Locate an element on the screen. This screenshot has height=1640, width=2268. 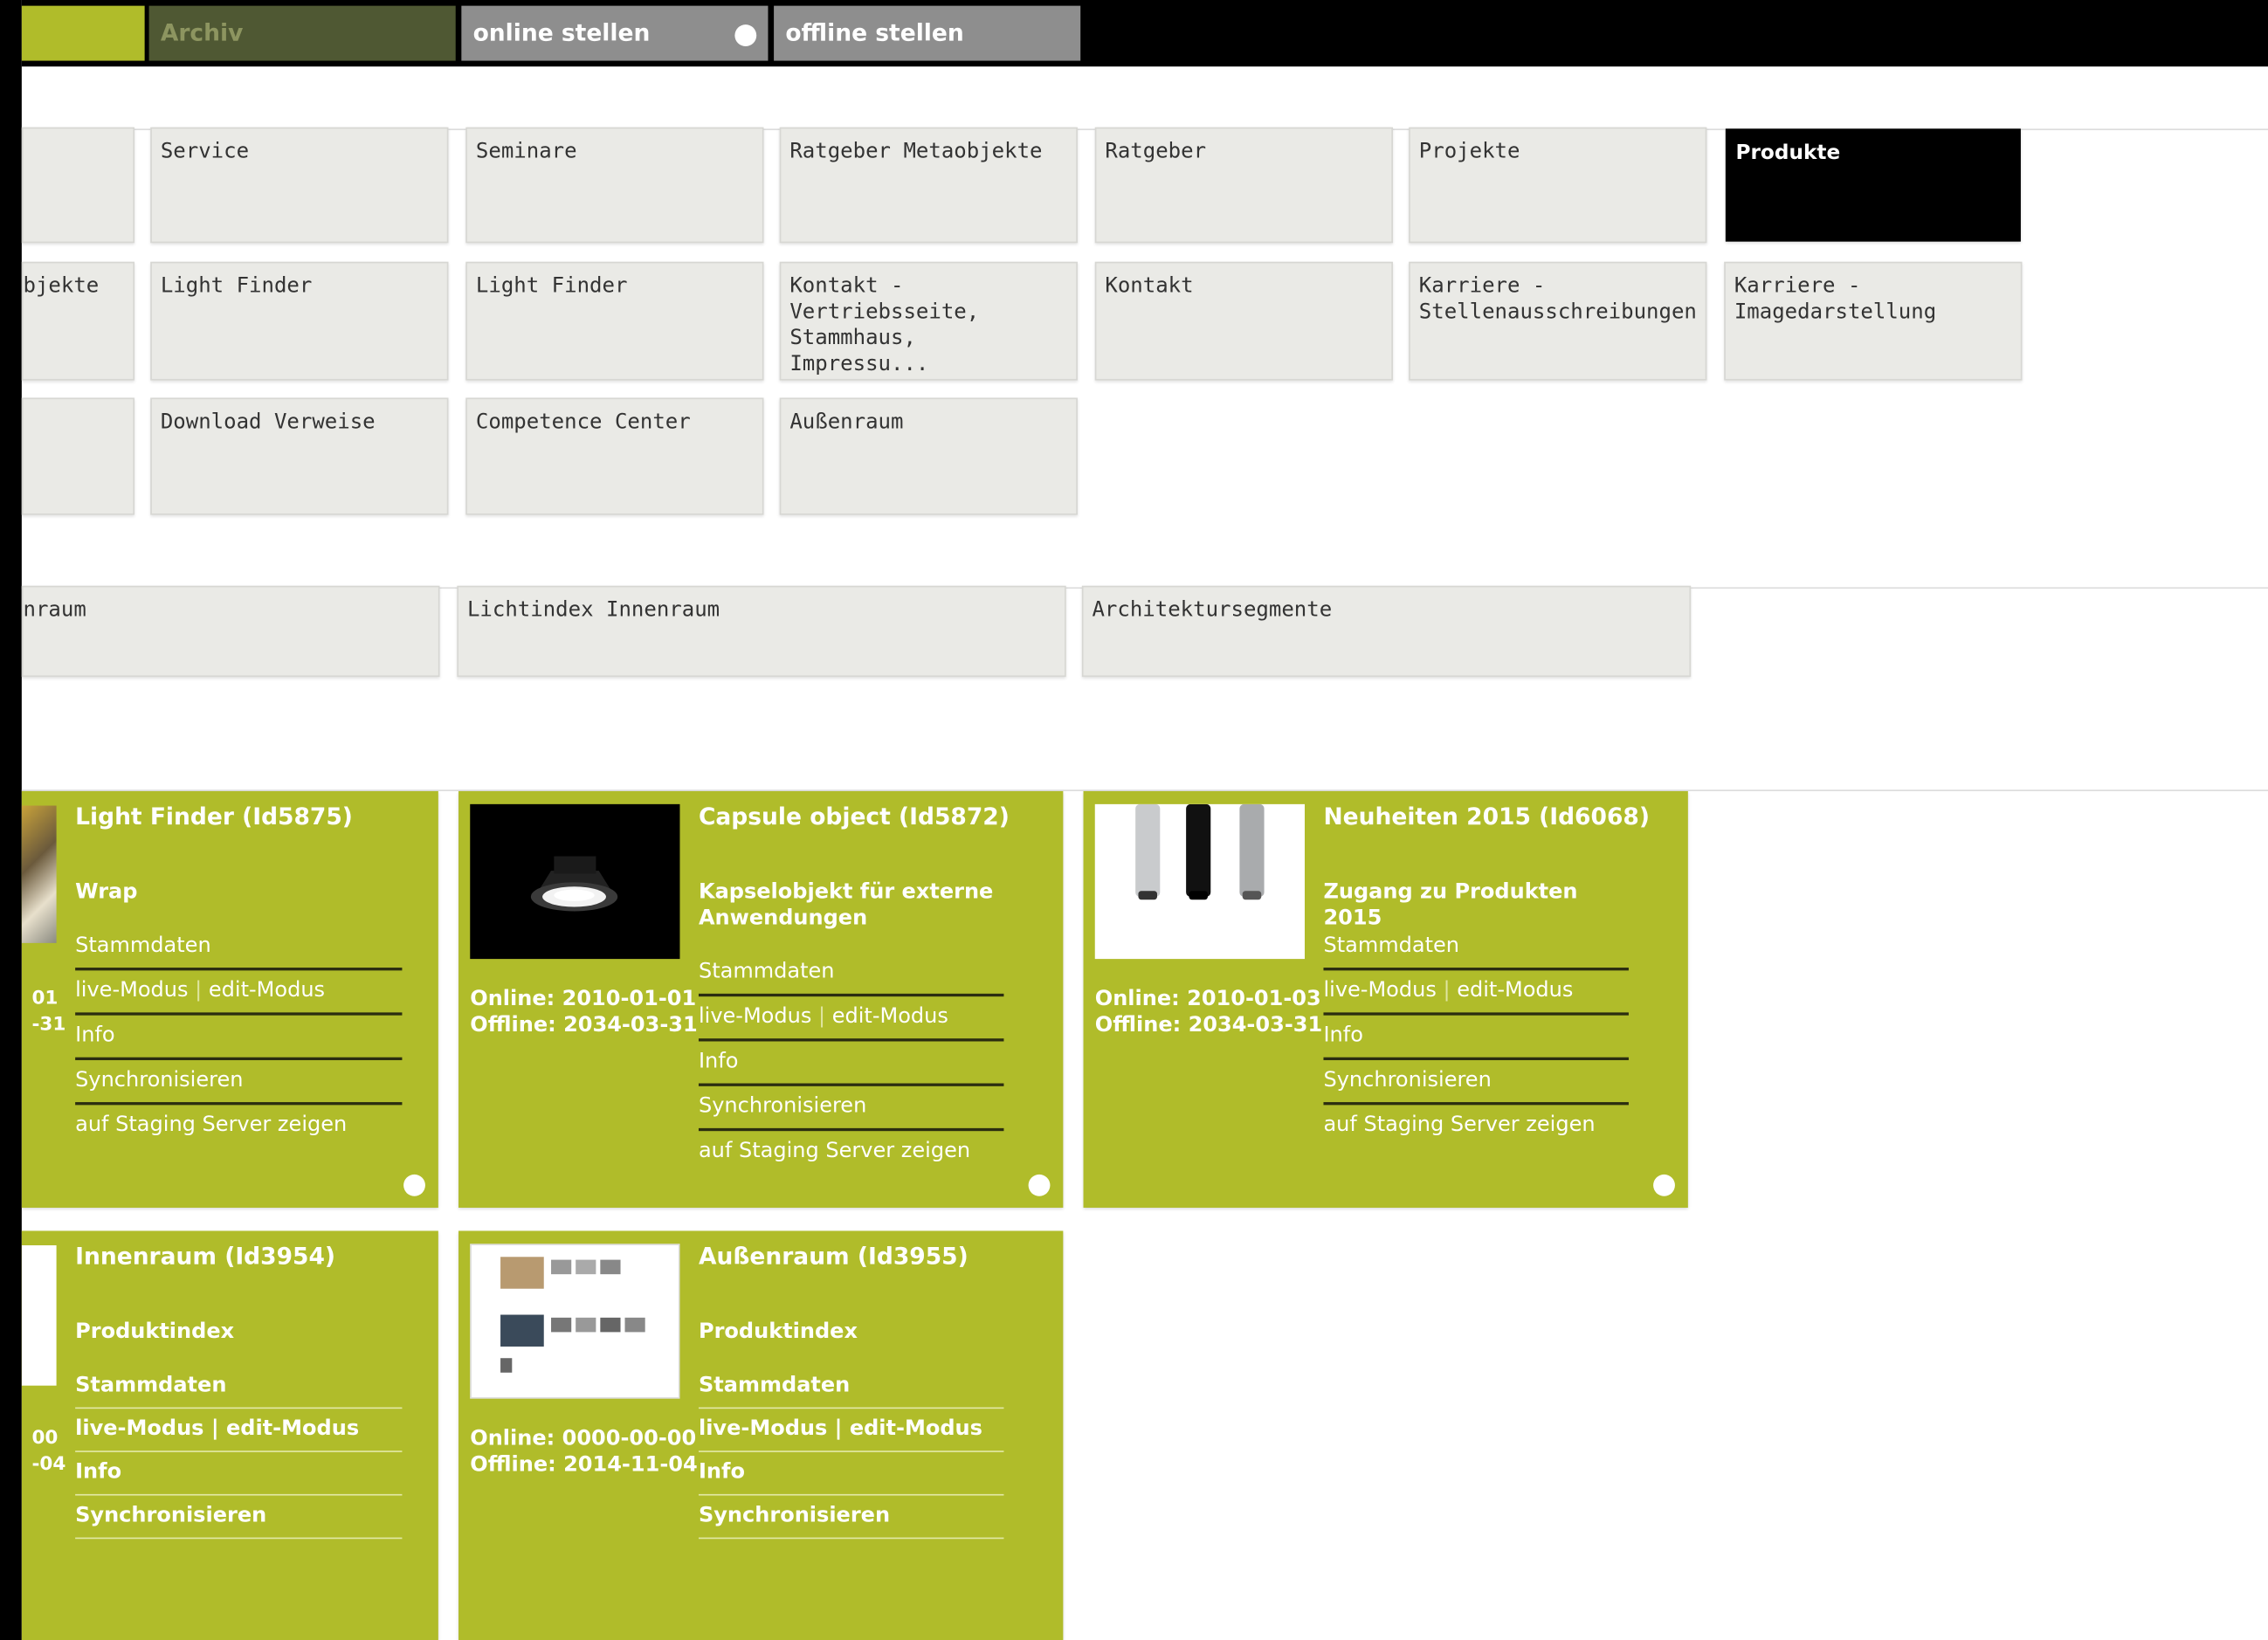
tile-karriere-image: Karriere - Imagedarstellung is located at coordinates (1874, 321).